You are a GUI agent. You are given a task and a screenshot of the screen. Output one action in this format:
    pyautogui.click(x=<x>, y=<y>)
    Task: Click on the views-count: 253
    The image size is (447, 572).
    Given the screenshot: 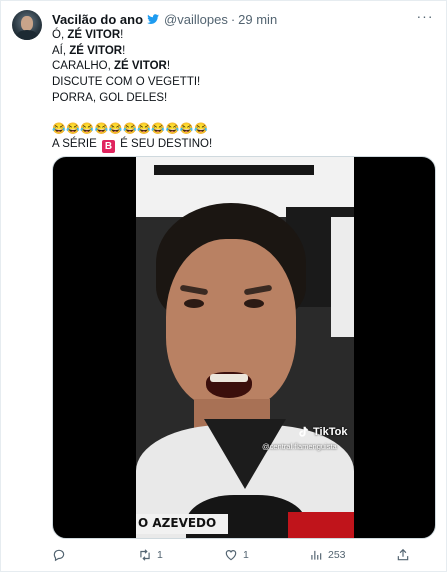 What is the action you would take?
    pyautogui.click(x=337, y=555)
    